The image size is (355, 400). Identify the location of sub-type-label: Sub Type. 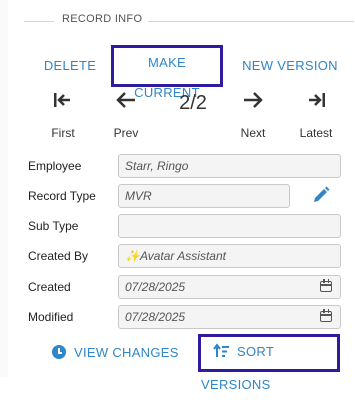
(53, 226).